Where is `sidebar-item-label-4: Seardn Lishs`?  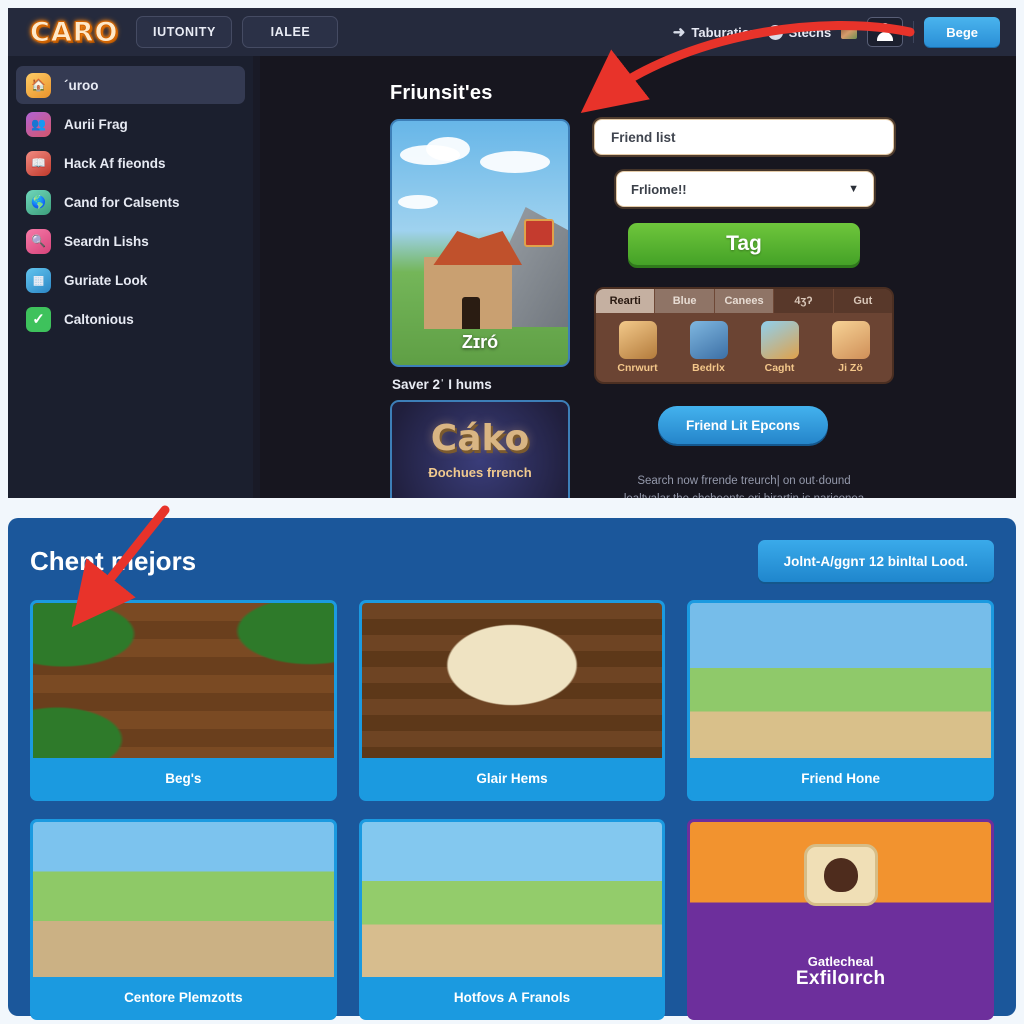 sidebar-item-label-4: Seardn Lishs is located at coordinates (106, 241).